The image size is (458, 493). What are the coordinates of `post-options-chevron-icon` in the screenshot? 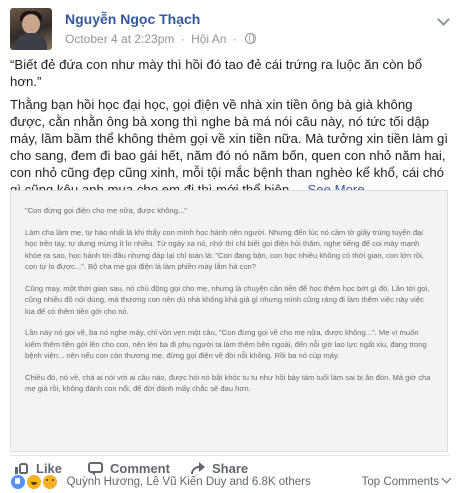 It's located at (443, 21).